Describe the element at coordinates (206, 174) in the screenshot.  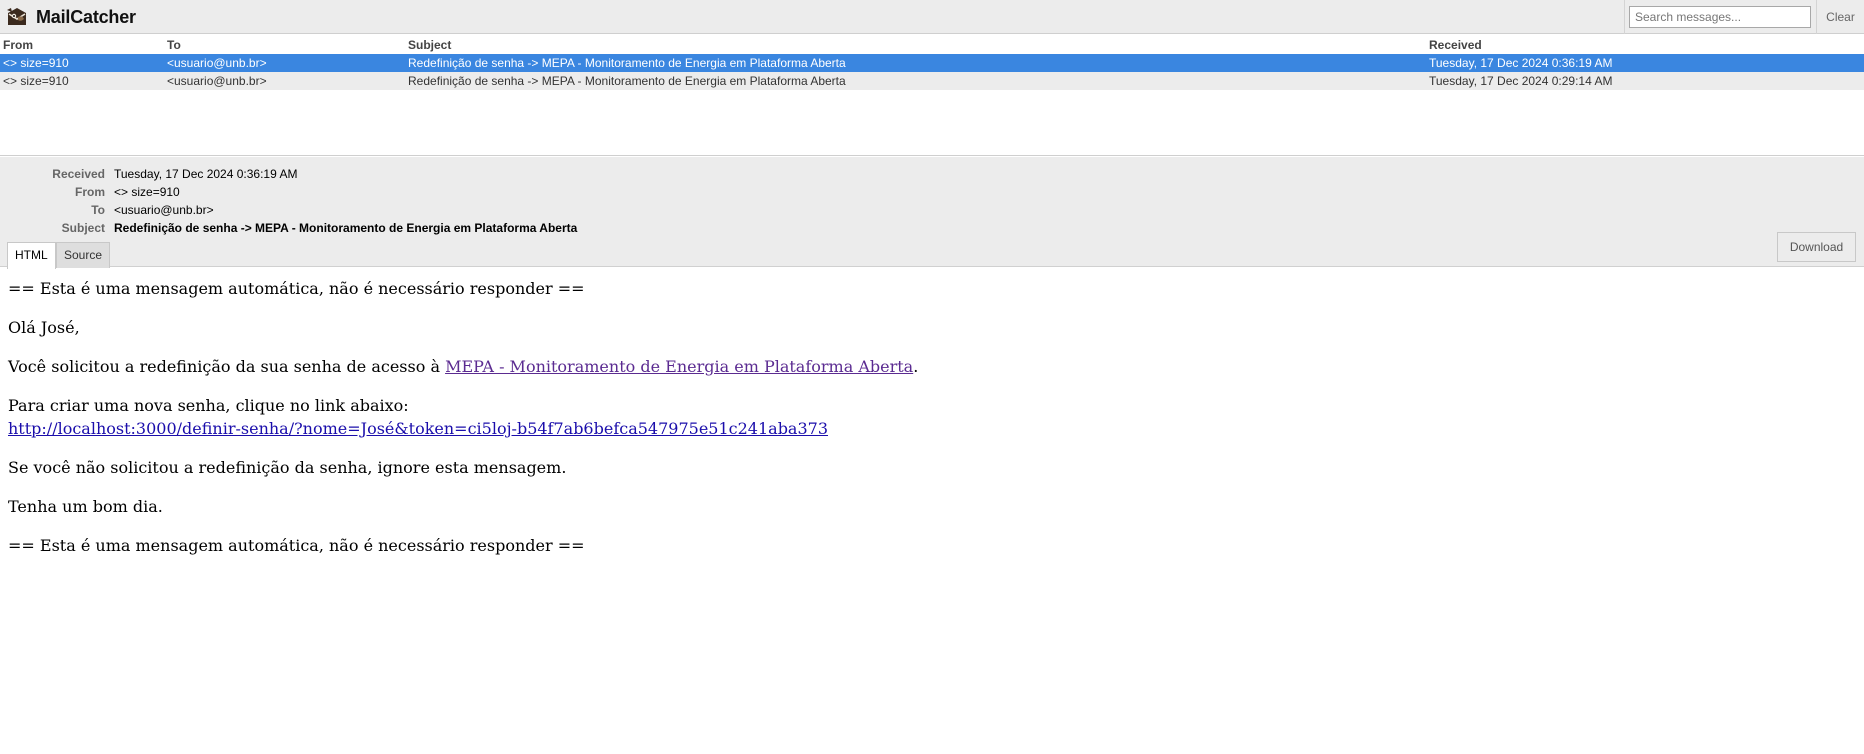
I see `meta-received-value: Tuesday, 17 Dec 2024 0:36:19 AM` at that location.